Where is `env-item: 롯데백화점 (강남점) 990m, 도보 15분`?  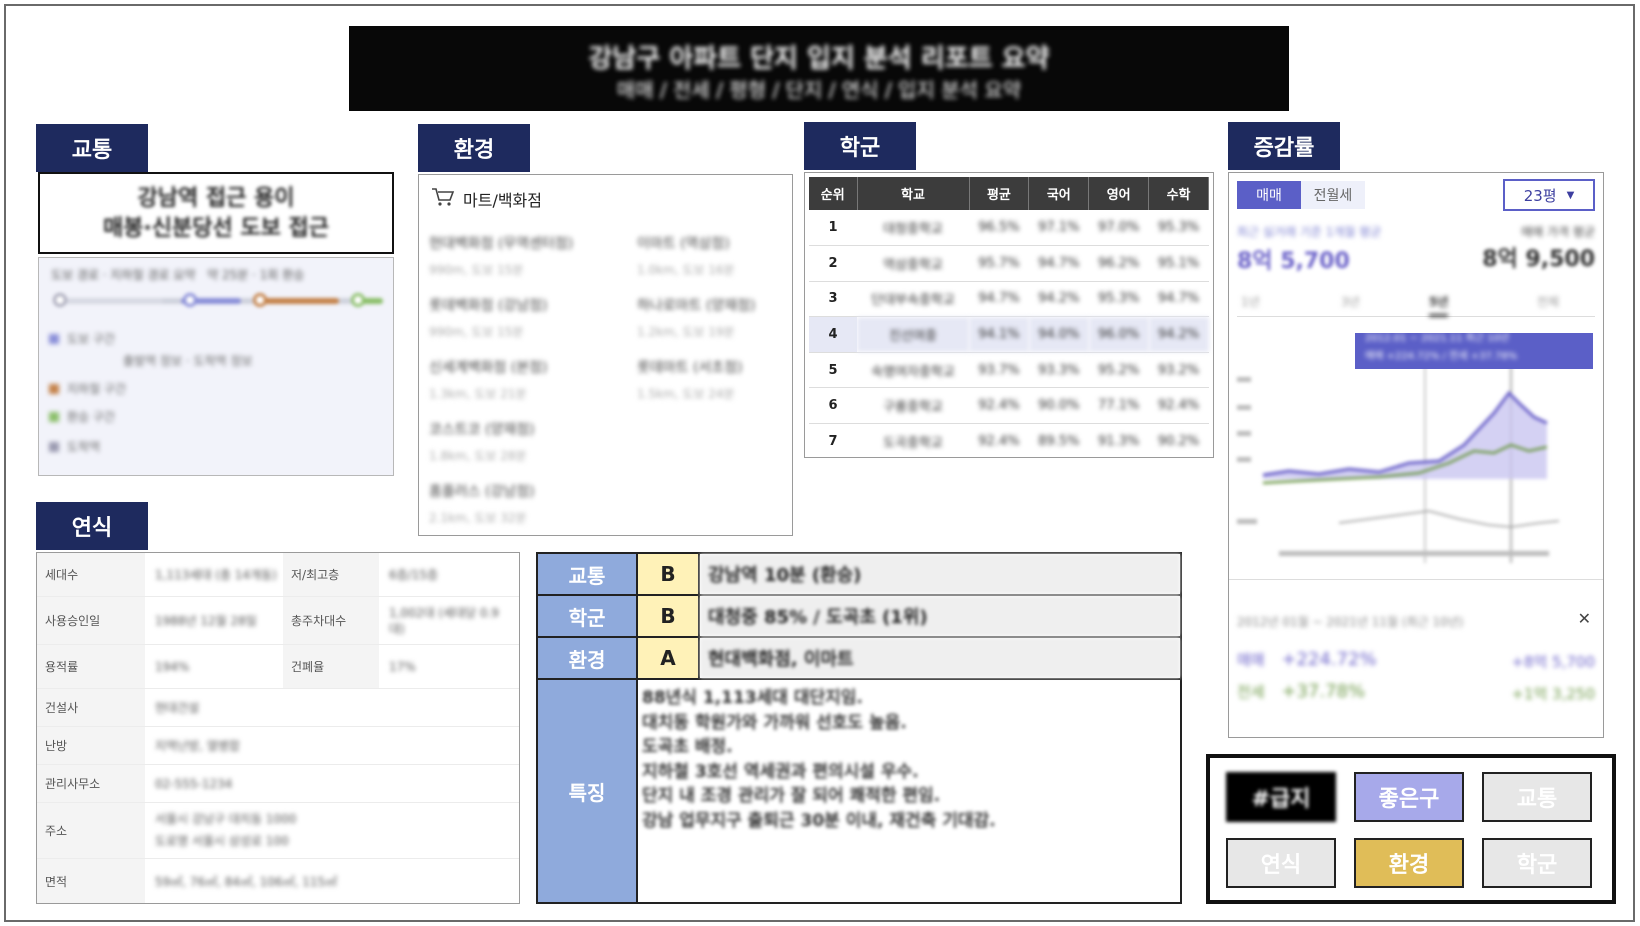
env-item: 롯데백화점 (강남점) 990m, 도보 15분 is located at coordinates (488, 318).